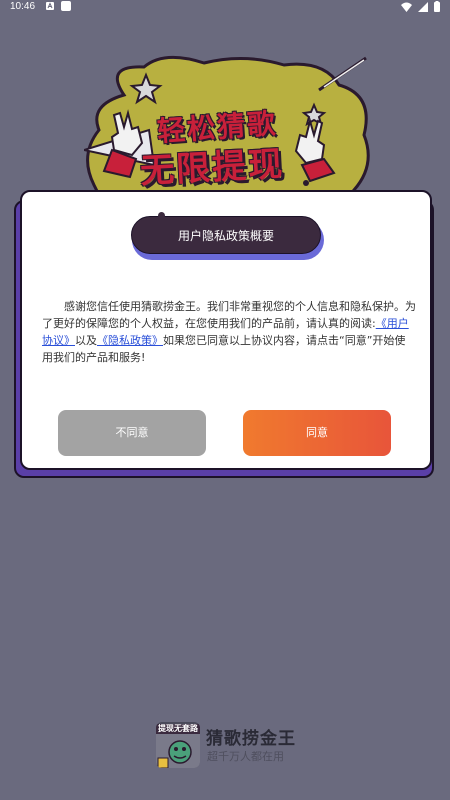  I want to click on app-logo-text: 提现无套路, so click(178, 729).